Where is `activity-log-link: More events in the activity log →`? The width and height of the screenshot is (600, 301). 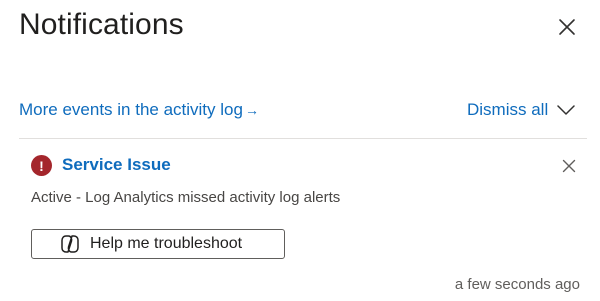 activity-log-link: More events in the activity log → is located at coordinates (139, 110).